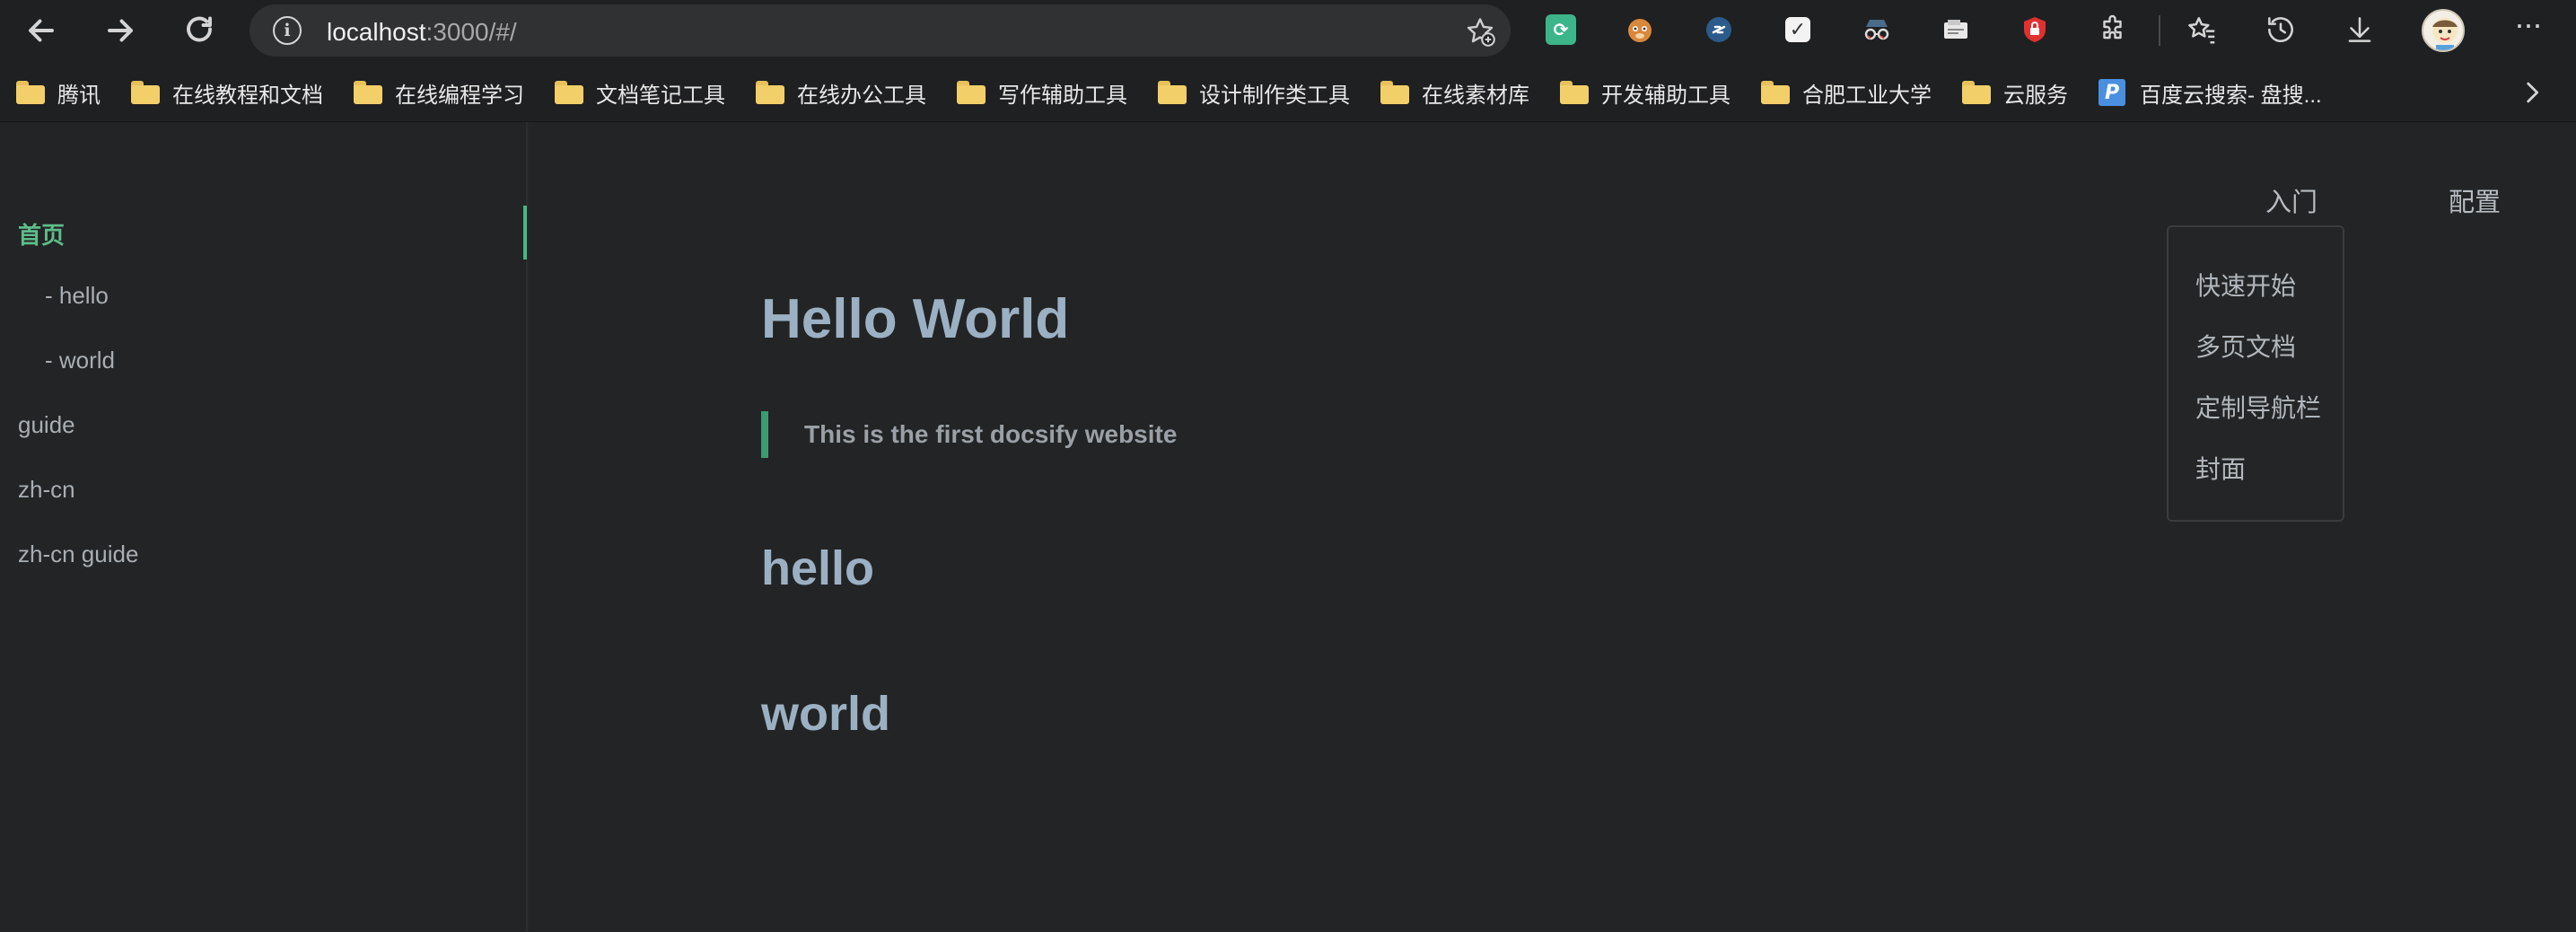 The height and width of the screenshot is (932, 2576). Describe the element at coordinates (2527, 30) in the screenshot. I see `more-menu-icon: ···` at that location.